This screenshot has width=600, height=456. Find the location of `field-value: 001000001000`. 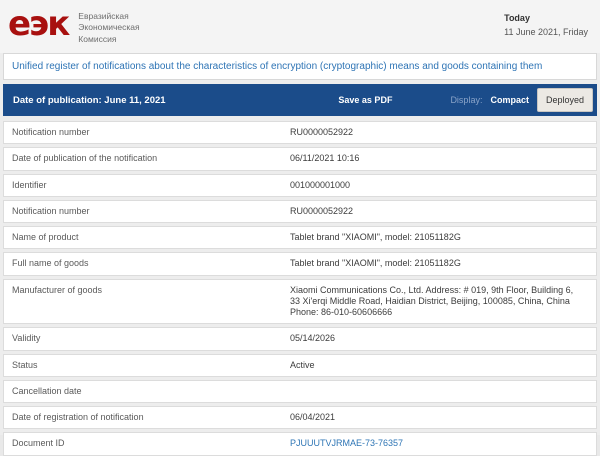

field-value: 001000001000 is located at coordinates (320, 184).